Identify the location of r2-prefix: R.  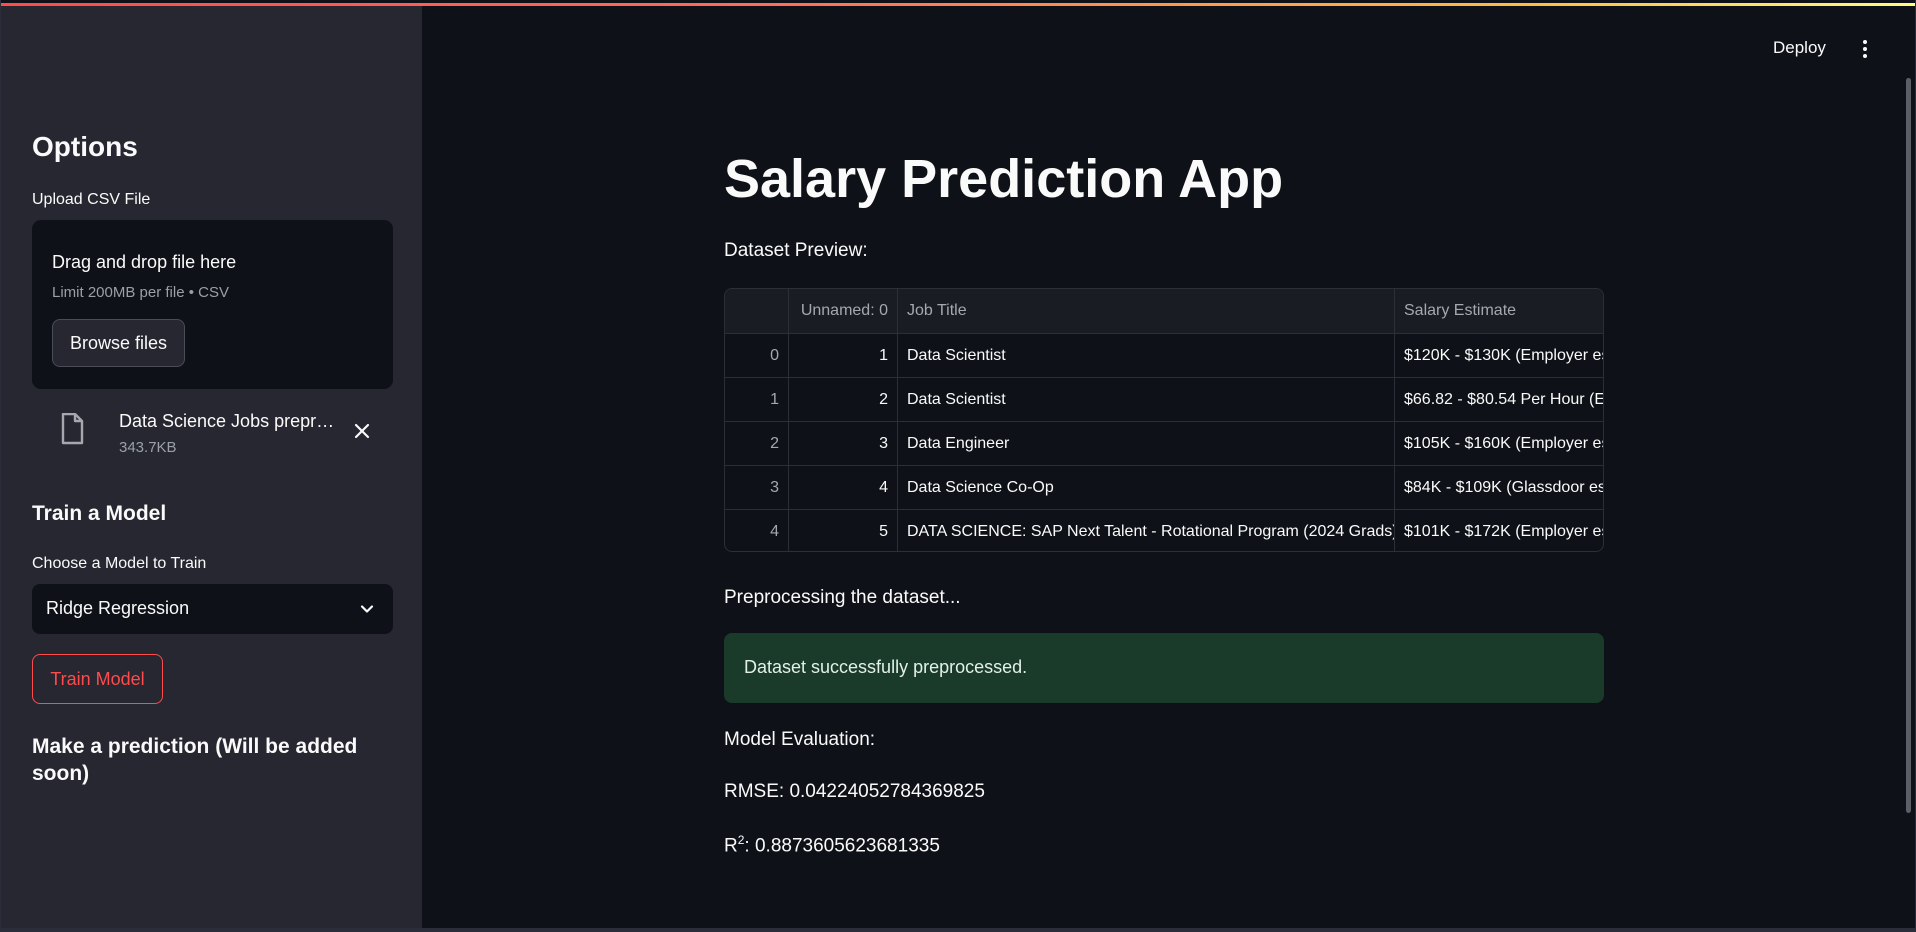
(731, 846).